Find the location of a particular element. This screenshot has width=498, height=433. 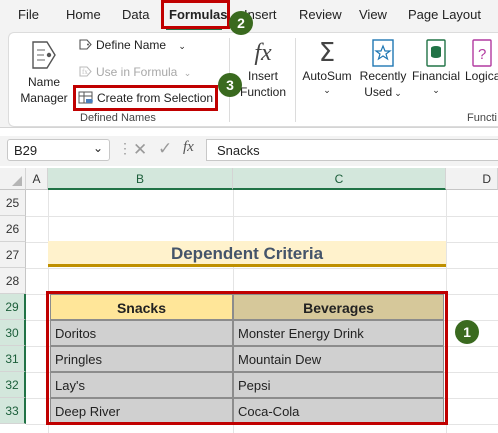

insert-function-button: fx Insert Function is located at coordinates (263, 69).